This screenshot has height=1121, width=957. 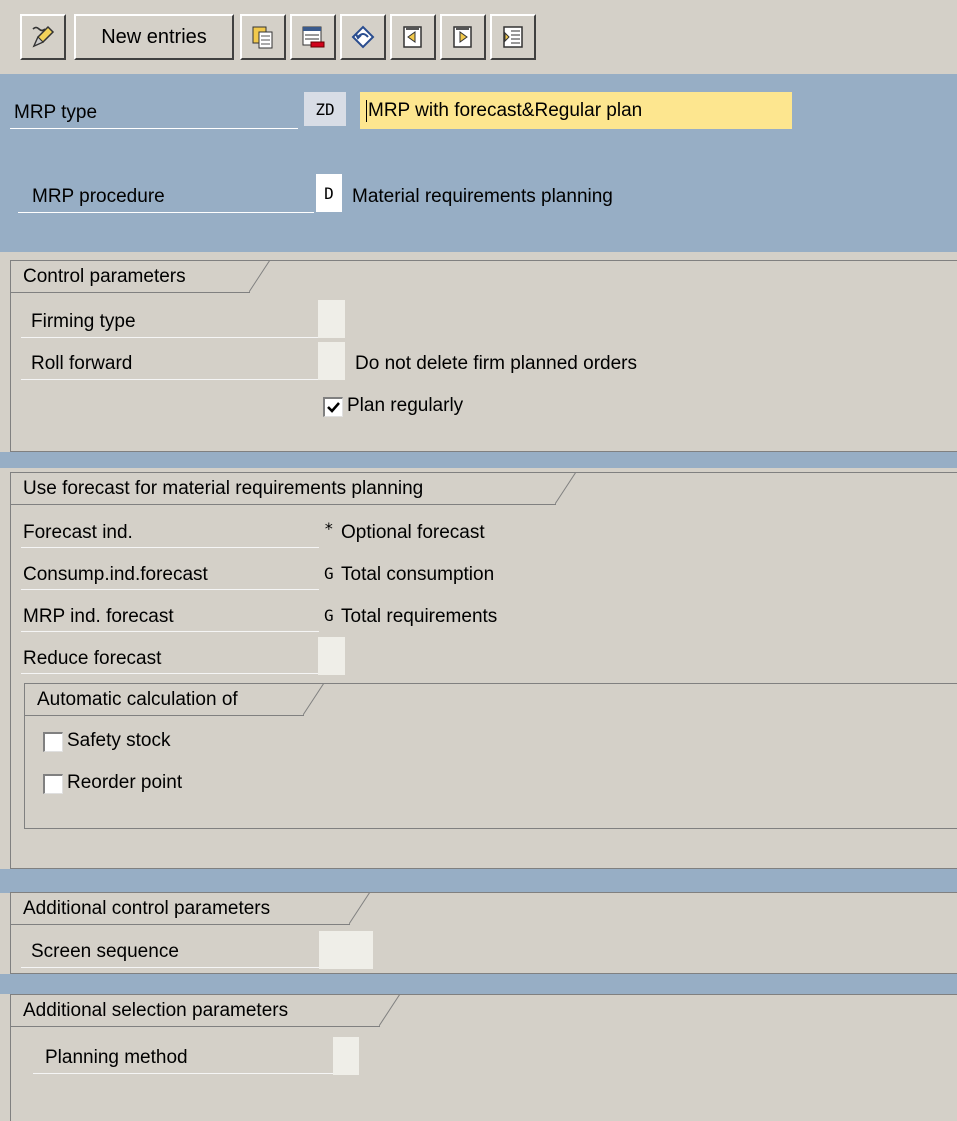 I want to click on text-cursor, so click(x=366, y=110).